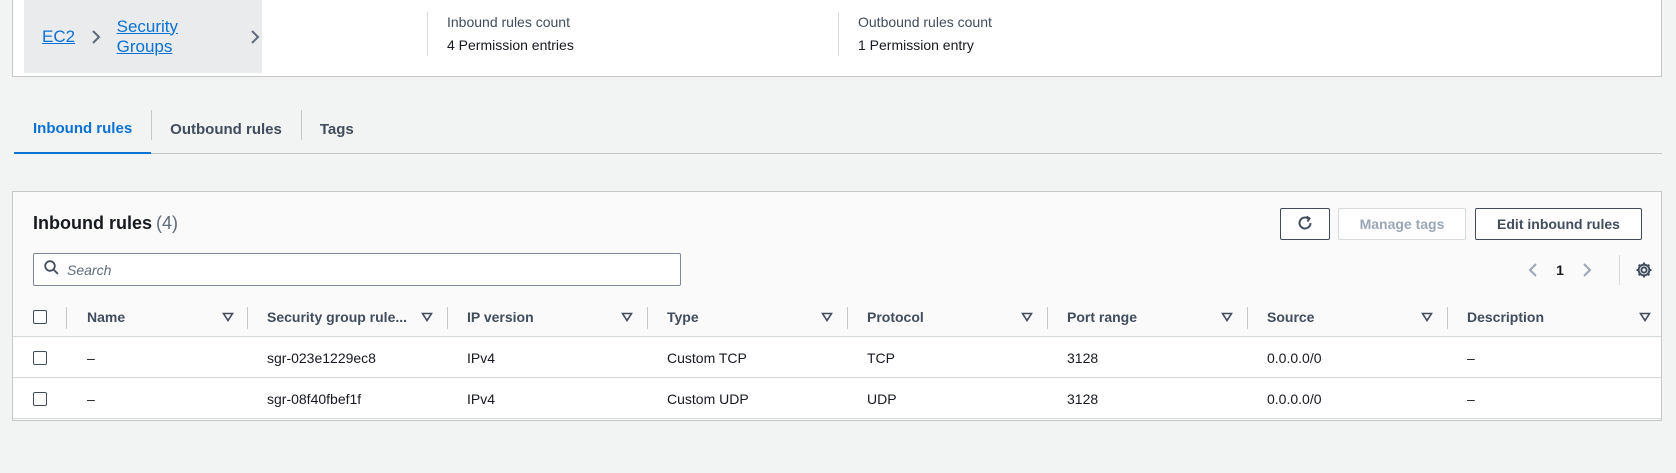 The height and width of the screenshot is (473, 1676). What do you see at coordinates (58, 37) in the screenshot?
I see `breadcrumb-ec2-link: EC2` at bounding box center [58, 37].